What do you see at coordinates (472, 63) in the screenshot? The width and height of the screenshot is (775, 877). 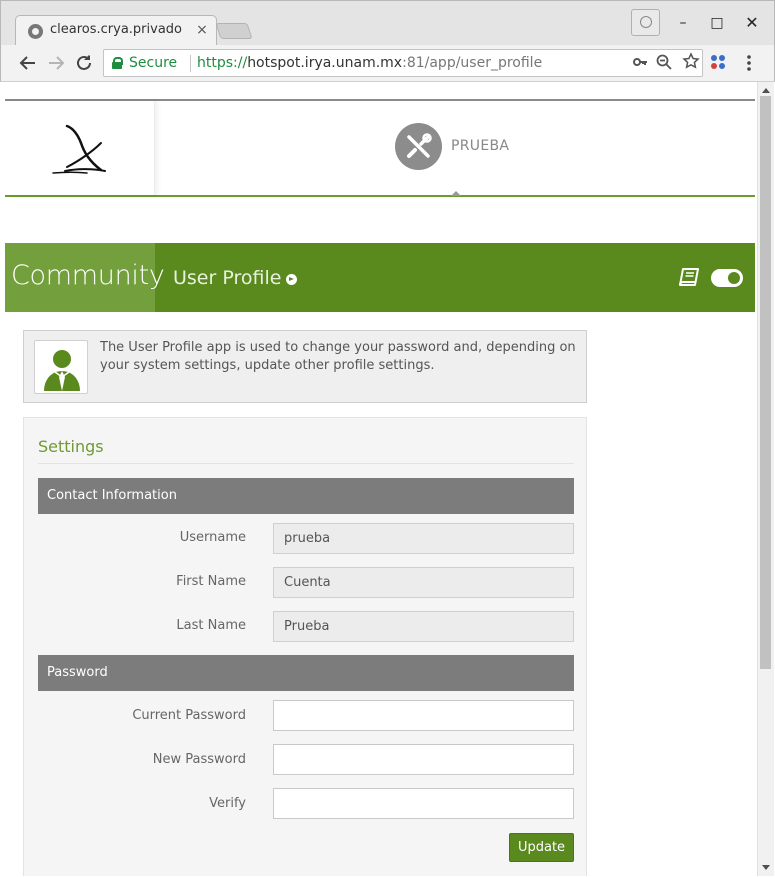 I see `url-path: :81/app/user_profile` at bounding box center [472, 63].